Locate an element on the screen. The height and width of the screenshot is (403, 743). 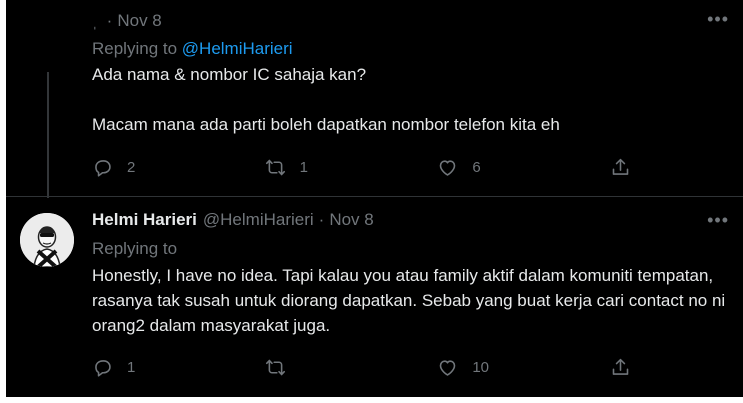
avatar-image is located at coordinates (47, 240).